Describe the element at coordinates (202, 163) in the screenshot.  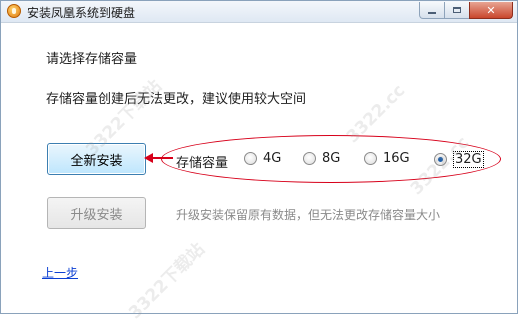
I see `capacity-label: 存储容量` at that location.